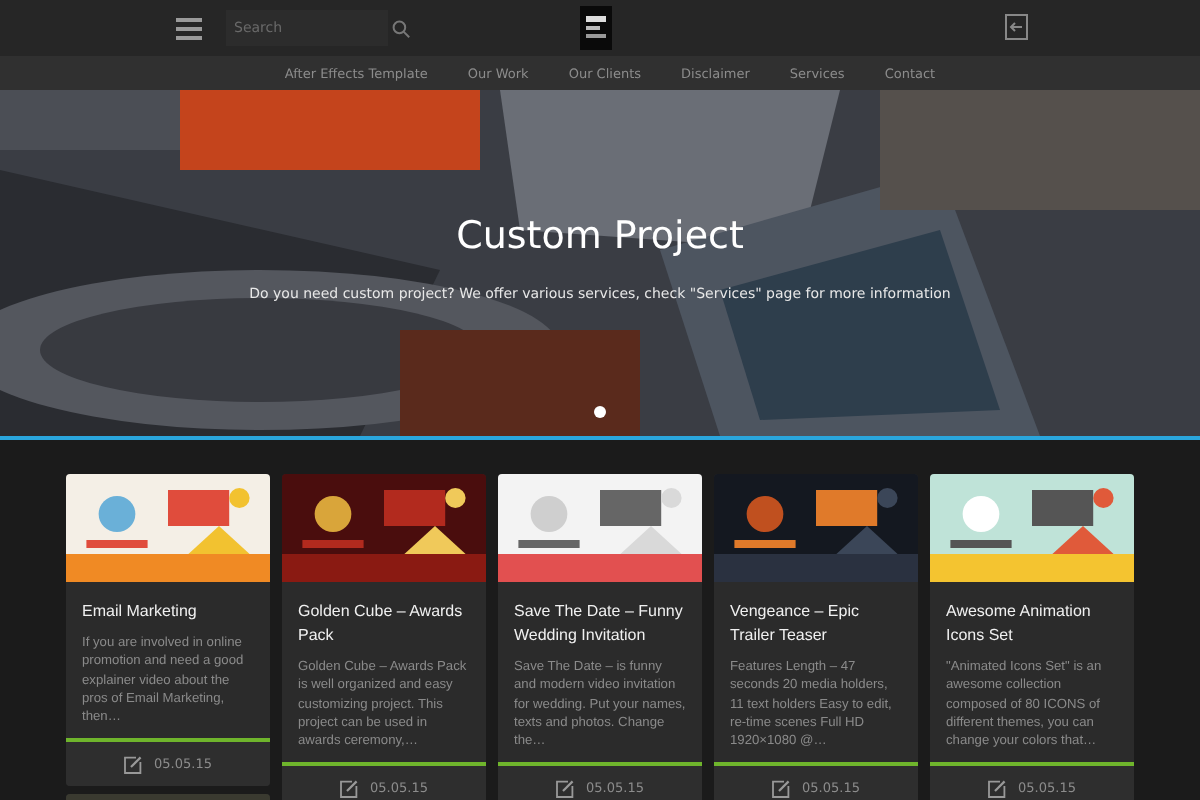  Describe the element at coordinates (1032, 624) in the screenshot. I see `card-title: Awesome Animation Icons Set` at that location.